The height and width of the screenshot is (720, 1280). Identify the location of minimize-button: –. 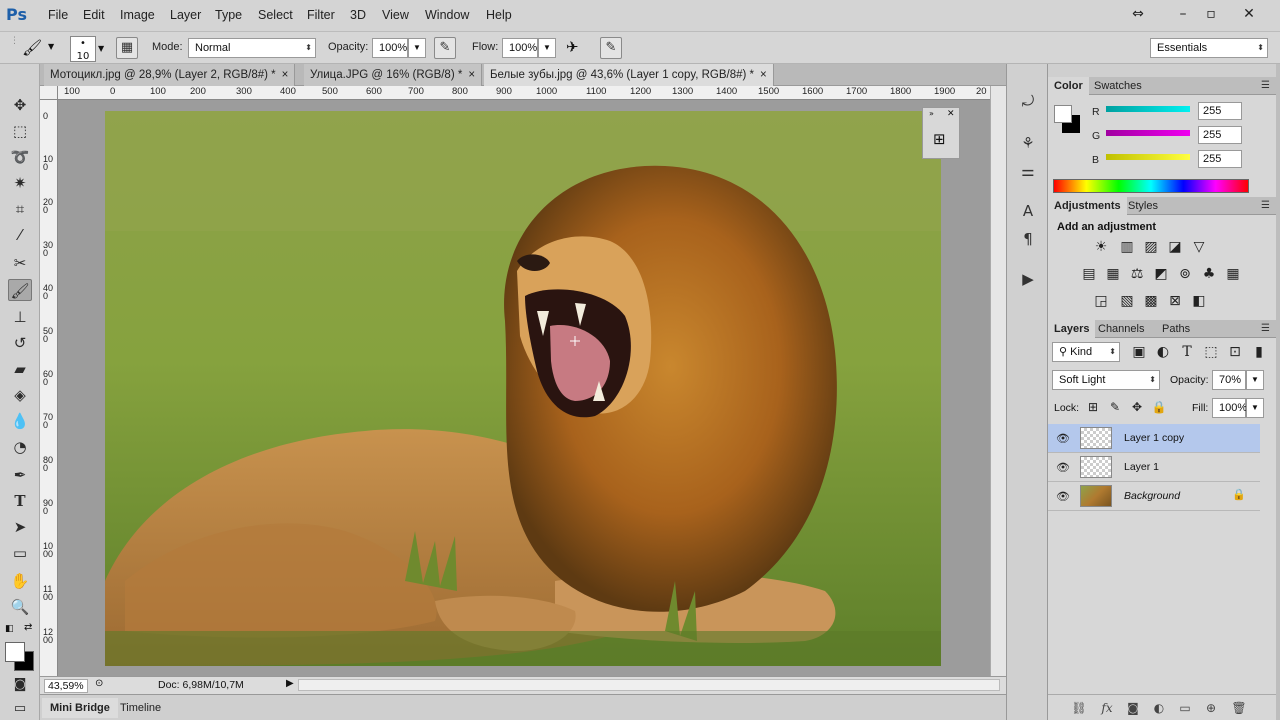
(1183, 14).